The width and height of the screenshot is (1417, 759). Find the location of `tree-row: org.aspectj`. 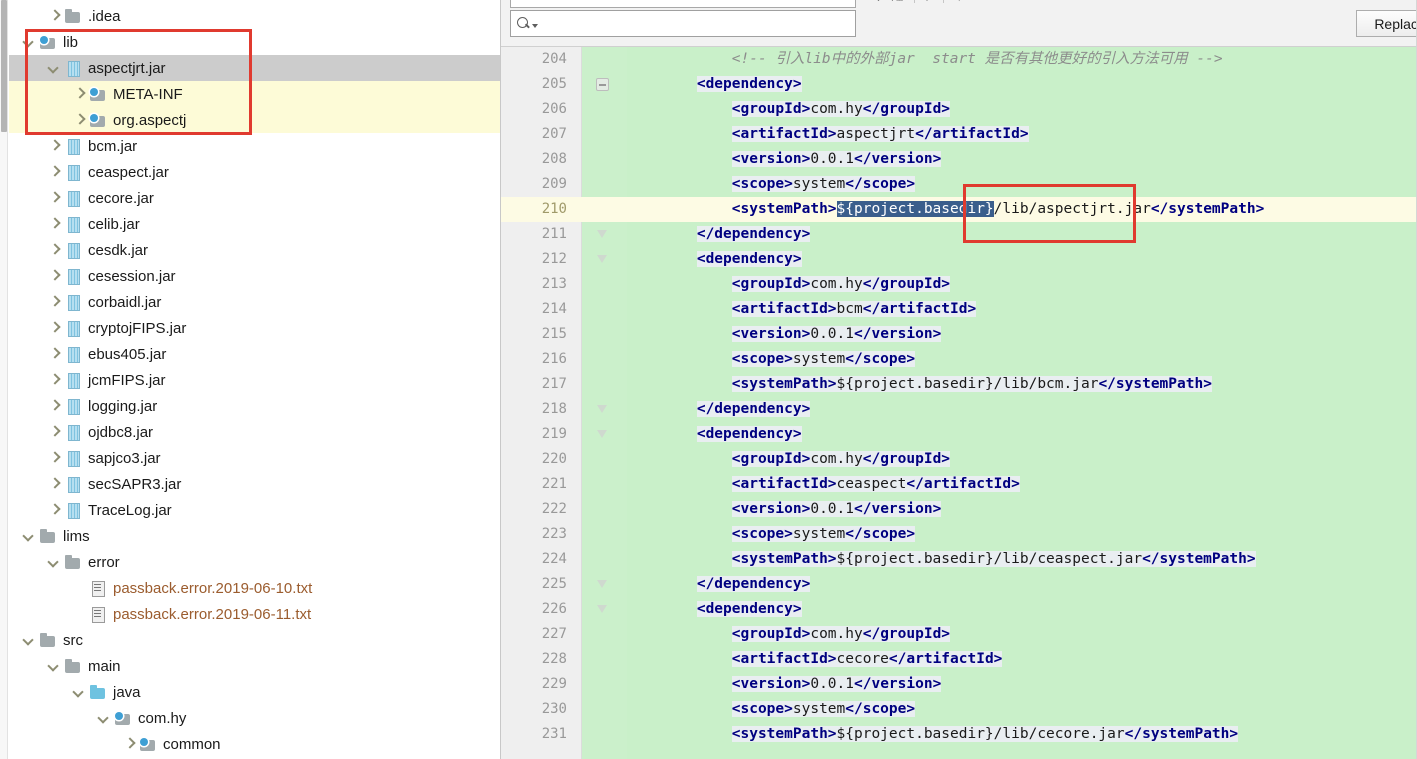

tree-row: org.aspectj is located at coordinates (254, 120).